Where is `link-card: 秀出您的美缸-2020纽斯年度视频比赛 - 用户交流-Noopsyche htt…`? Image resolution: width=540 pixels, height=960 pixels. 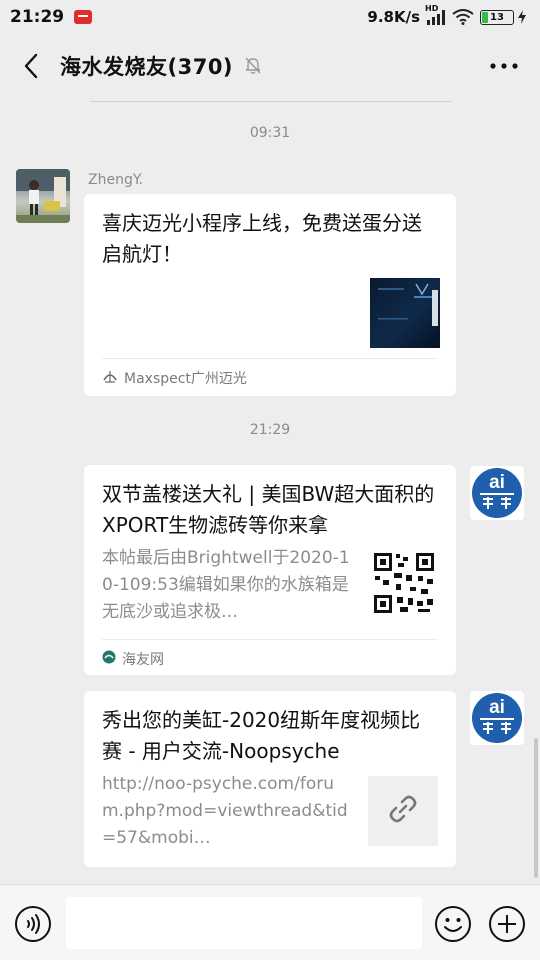 link-card: 秀出您的美缸-2020纽斯年度视频比赛 - 用户交流-Noopsyche htt… is located at coordinates (270, 779).